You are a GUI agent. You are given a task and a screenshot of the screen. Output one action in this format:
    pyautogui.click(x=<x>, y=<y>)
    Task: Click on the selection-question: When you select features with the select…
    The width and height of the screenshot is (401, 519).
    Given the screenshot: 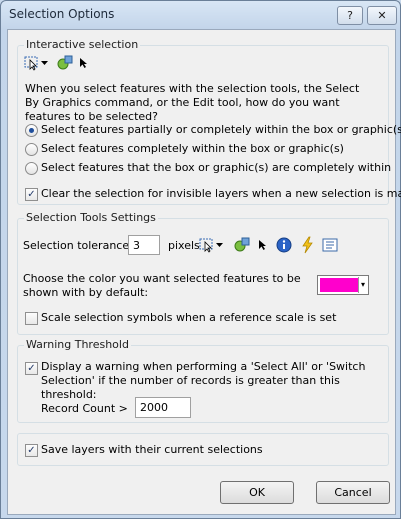 What is the action you would take?
    pyautogui.click(x=192, y=102)
    